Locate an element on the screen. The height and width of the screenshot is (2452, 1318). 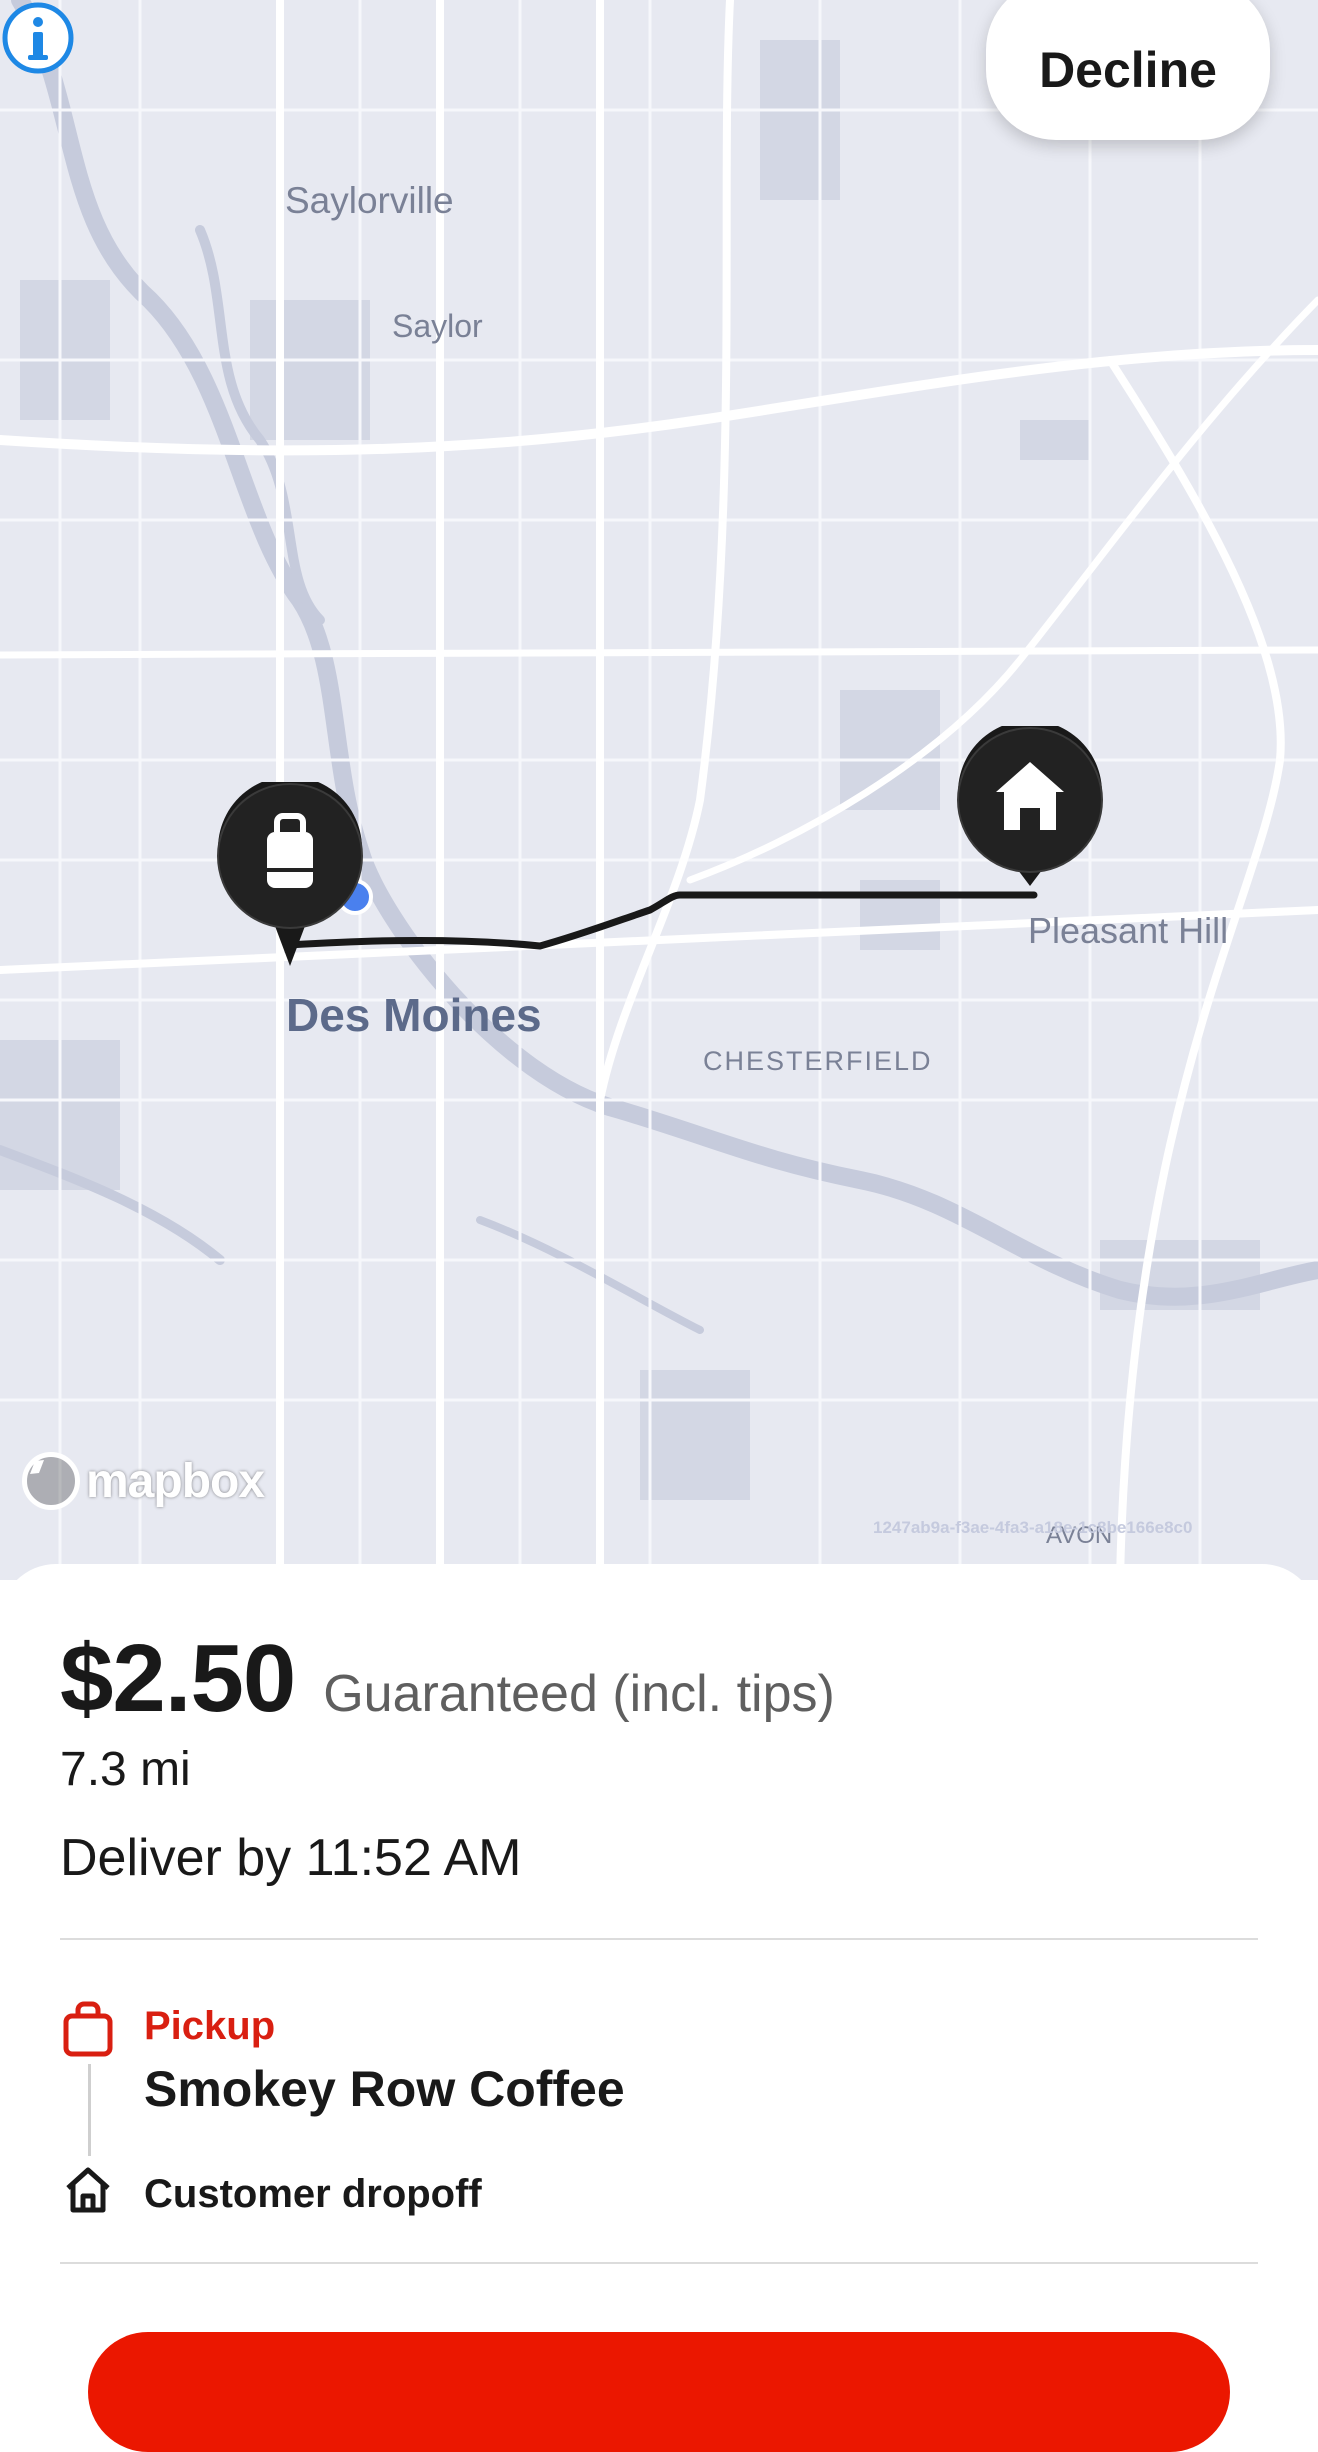
price-row: $2.50 Guaranteed (incl. tips) is located at coordinates (447, 1679).